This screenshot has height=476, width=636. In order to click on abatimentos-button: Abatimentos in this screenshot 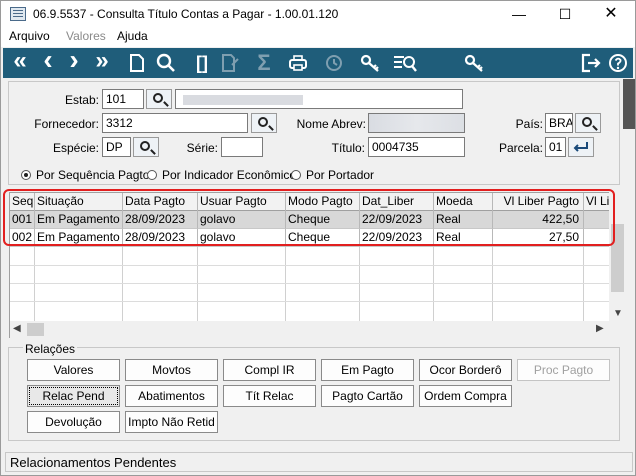, I will do `click(171, 396)`.